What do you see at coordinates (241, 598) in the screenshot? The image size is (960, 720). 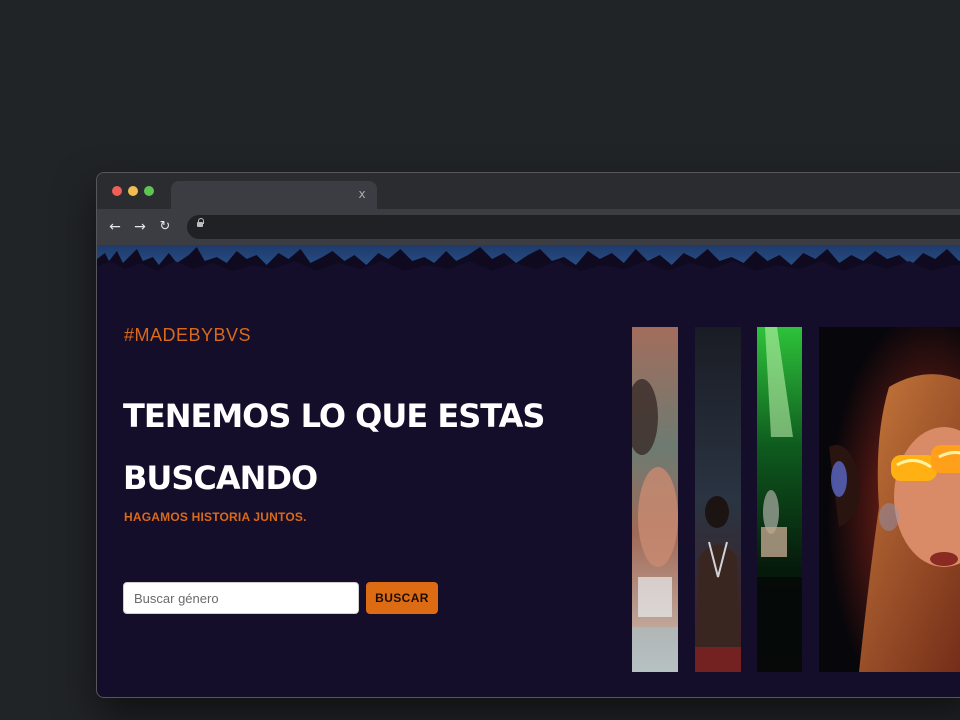 I see `genre-search-input` at bounding box center [241, 598].